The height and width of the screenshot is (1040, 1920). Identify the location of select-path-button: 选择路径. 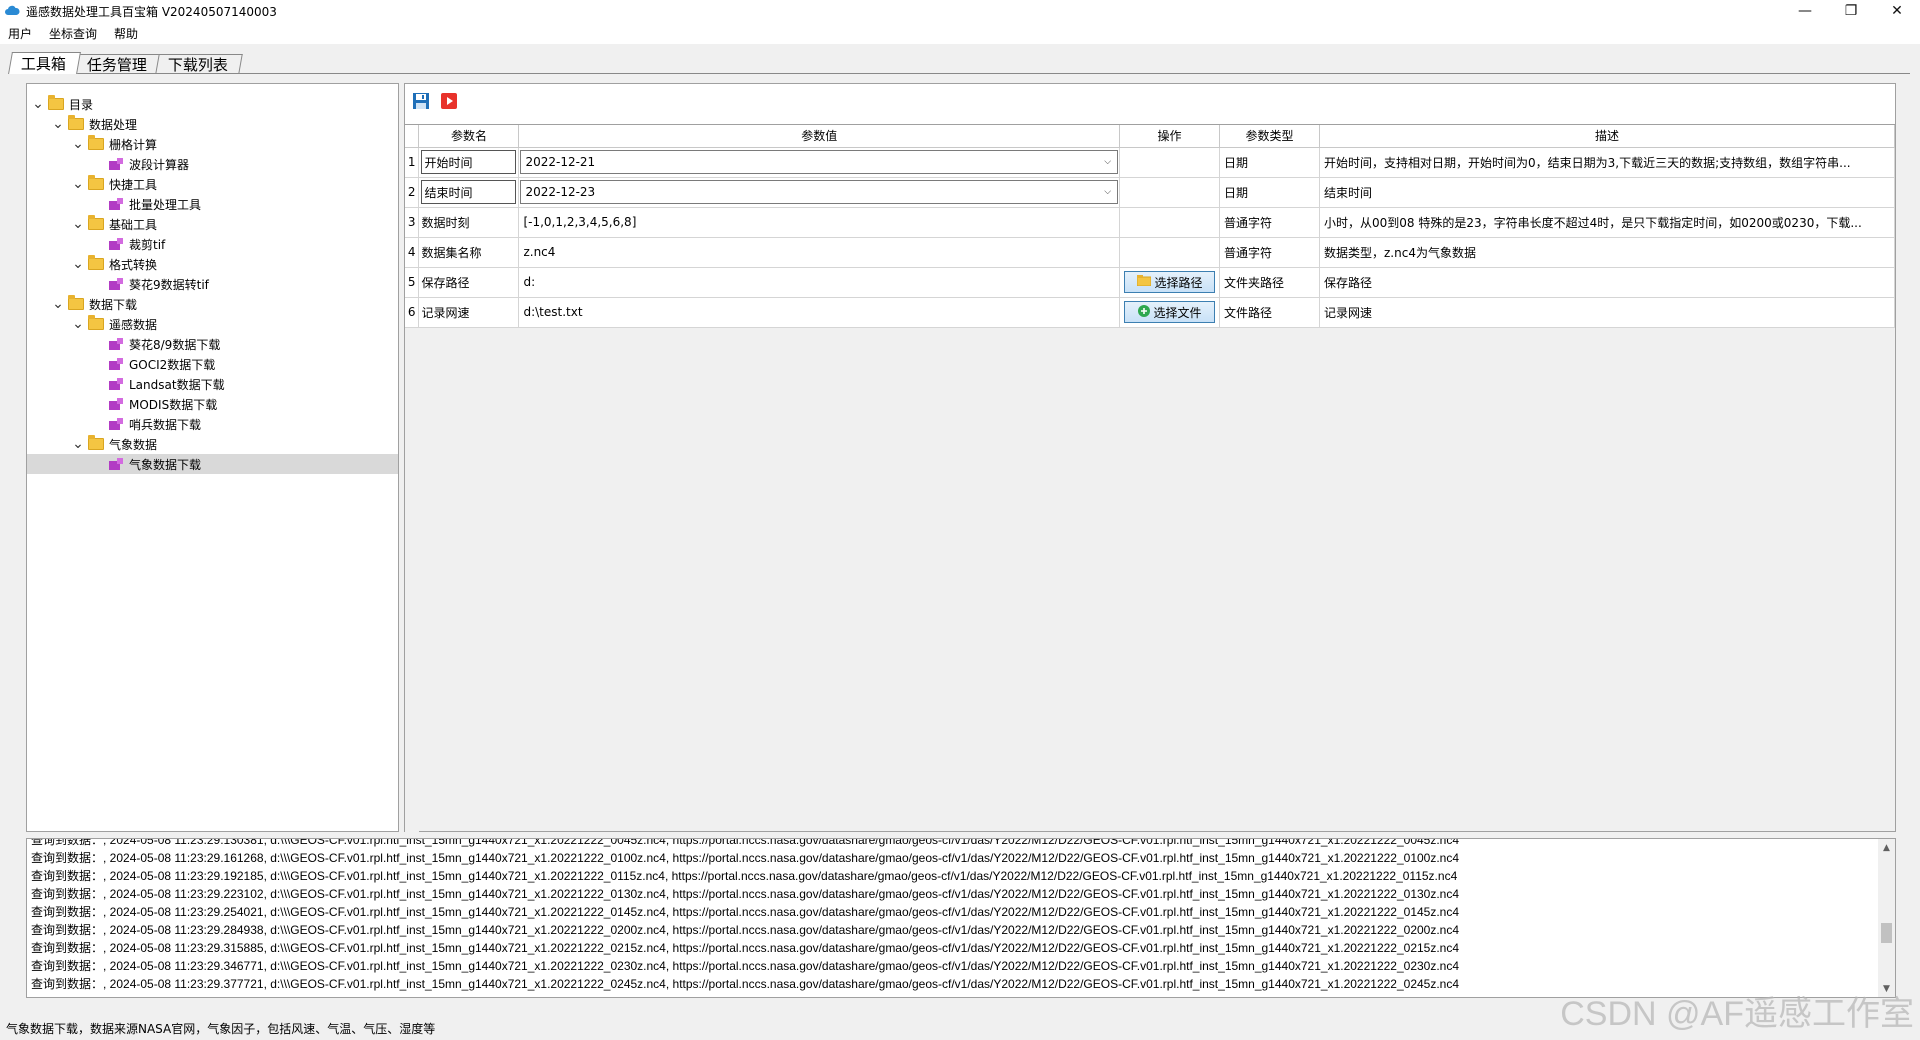
(1170, 282).